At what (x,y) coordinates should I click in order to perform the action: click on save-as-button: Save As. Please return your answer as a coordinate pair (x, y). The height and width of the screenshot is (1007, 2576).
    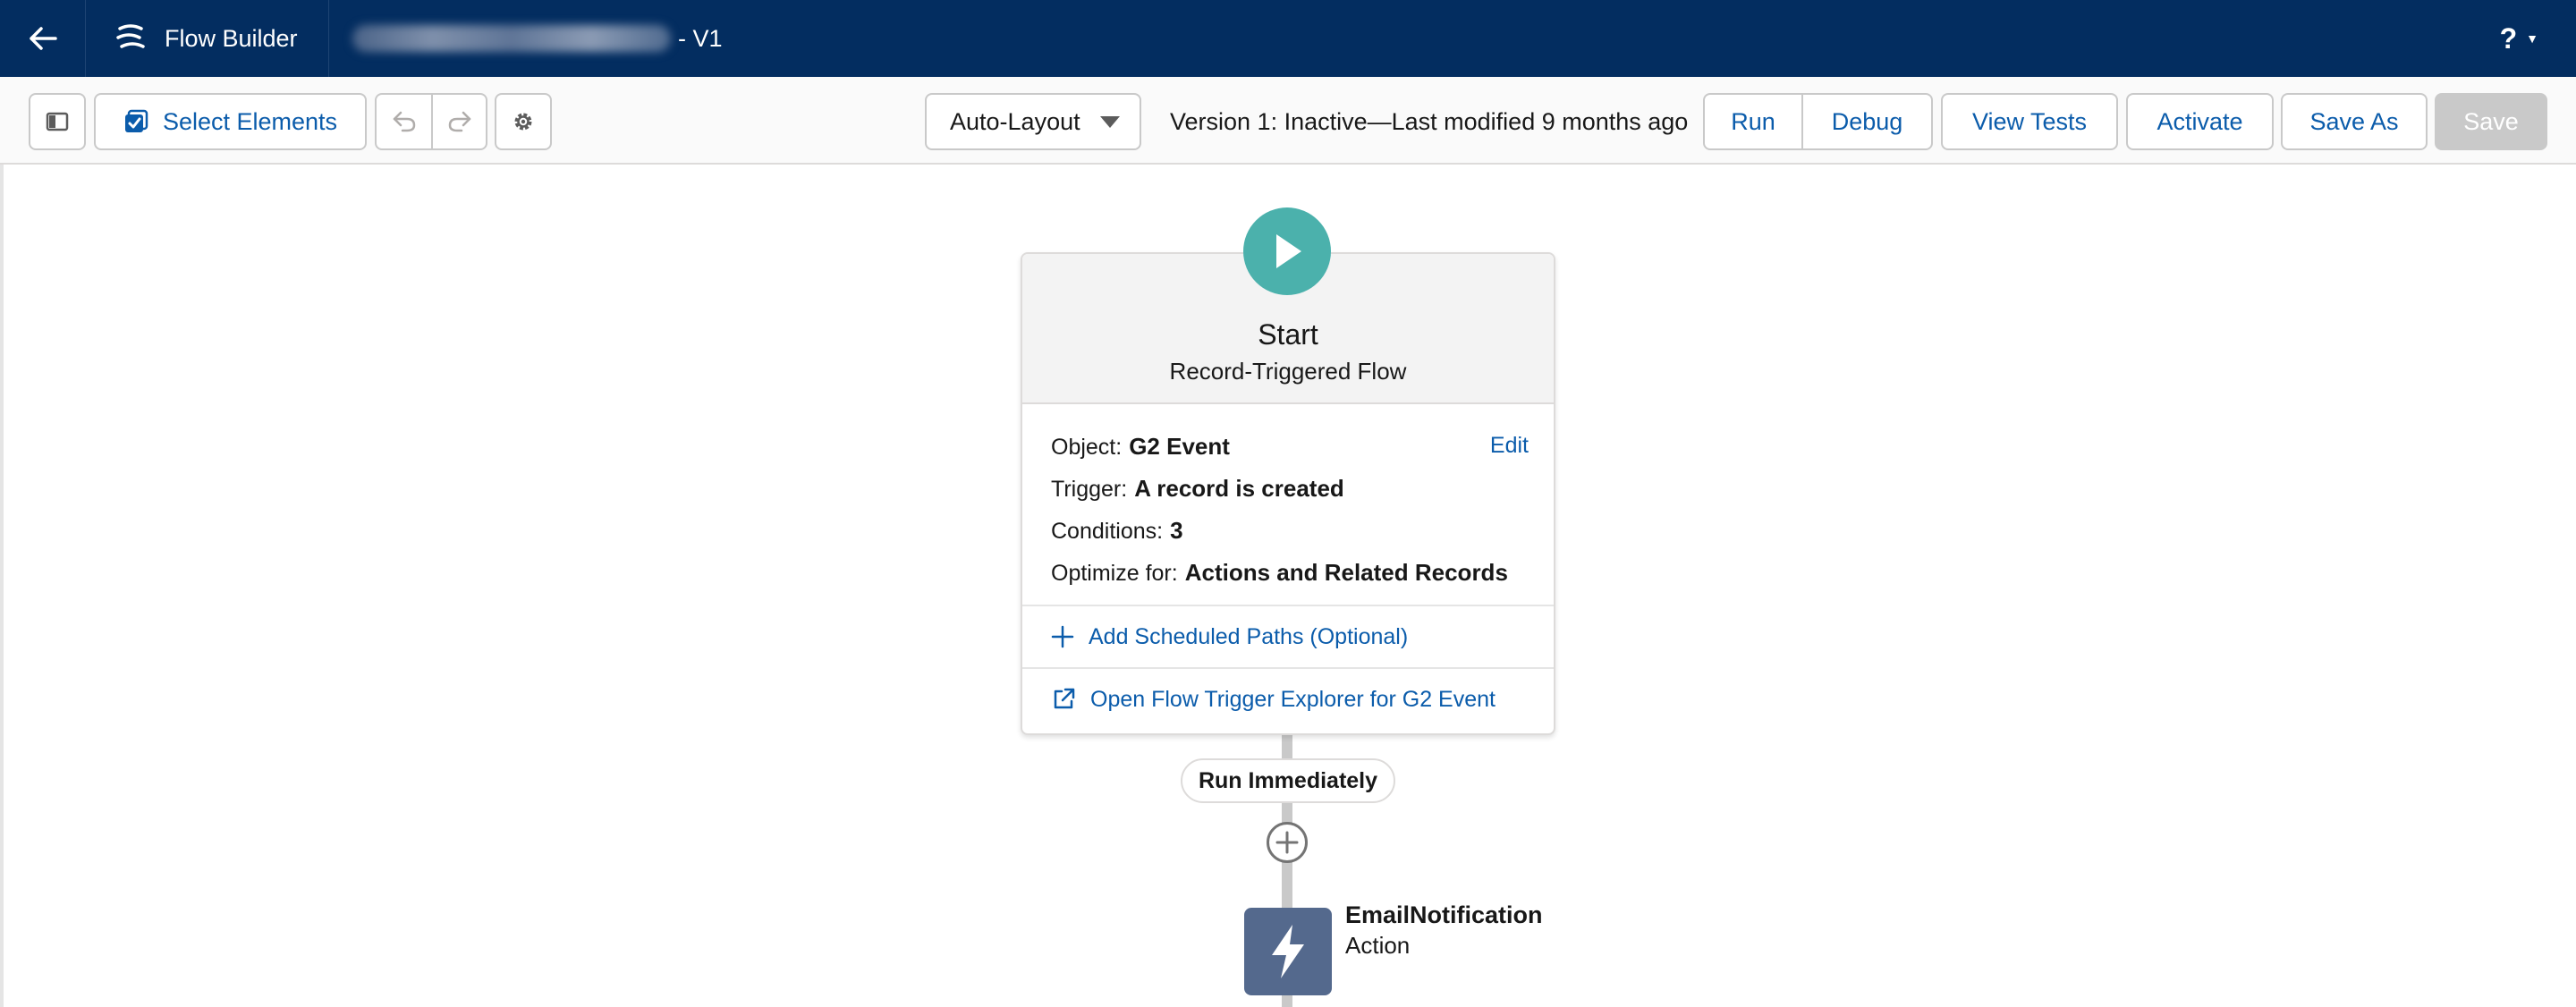
    Looking at the image, I should click on (2354, 122).